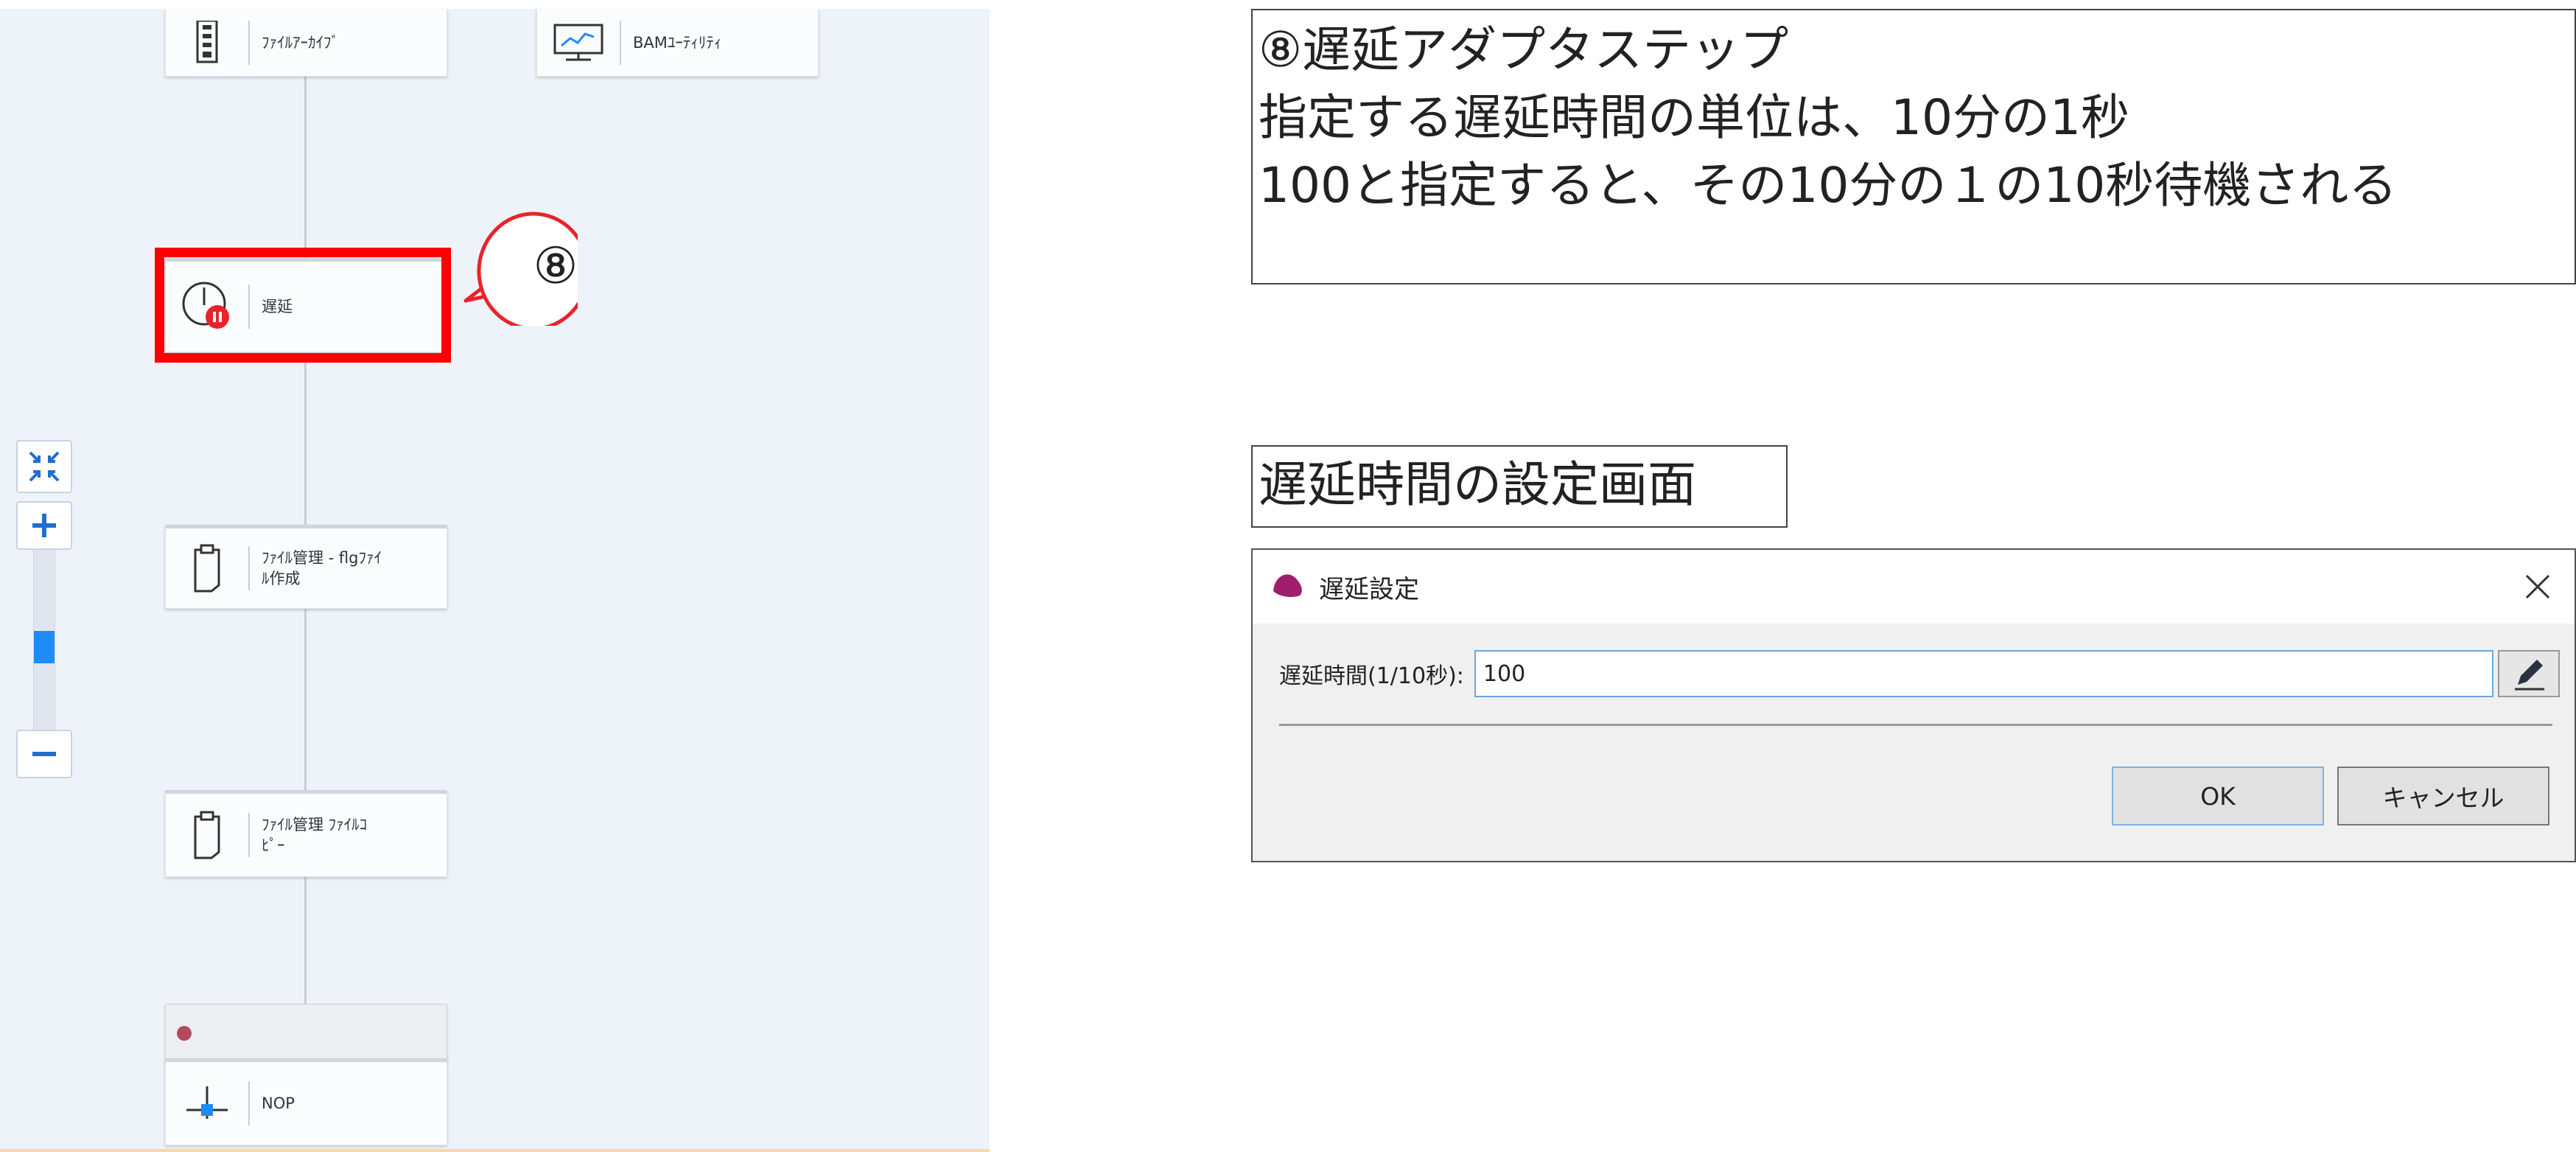  I want to click on ok-button: OK, so click(2218, 796).